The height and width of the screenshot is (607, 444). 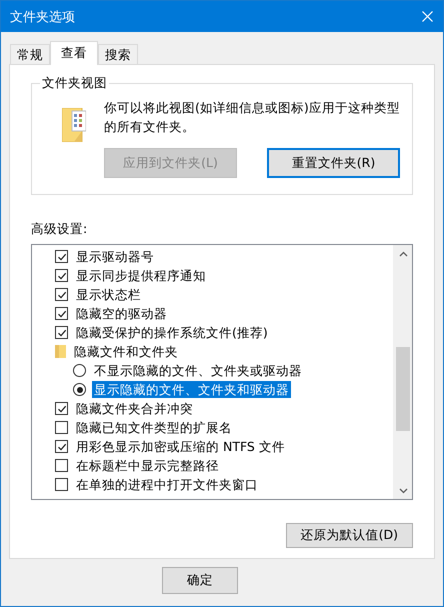 What do you see at coordinates (191, 389) in the screenshot?
I see `option-label: 显示隐藏的文件、文件夹和驱动器` at bounding box center [191, 389].